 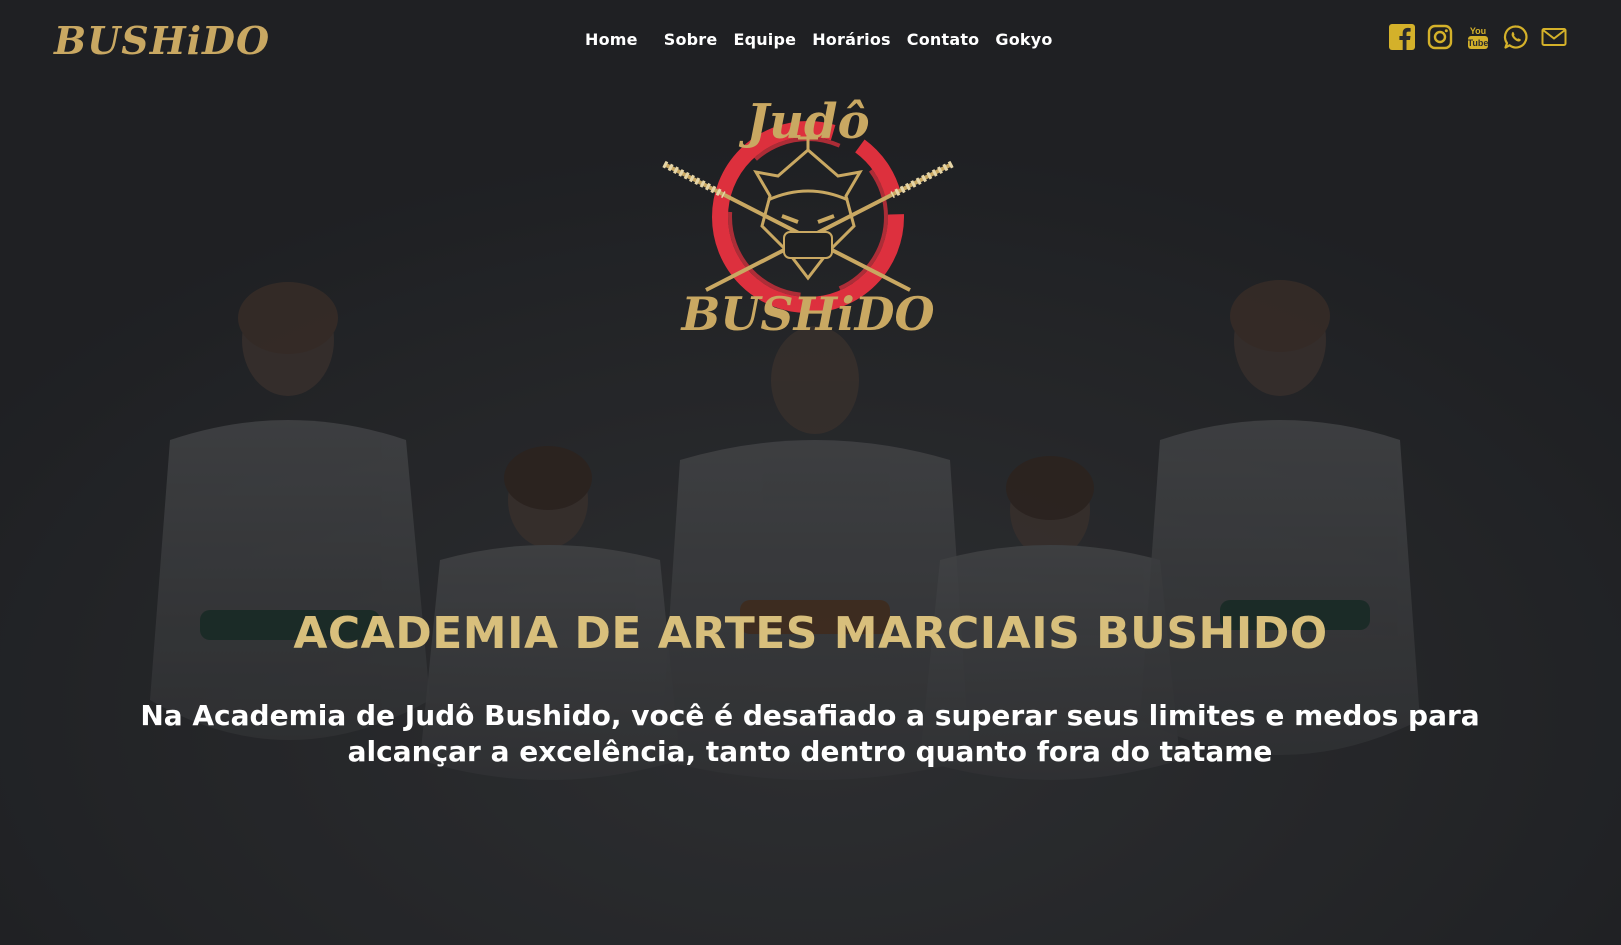 I want to click on nav-menu: Home Sobre Equipe Horários Contato Gokyo, so click(x=819, y=39).